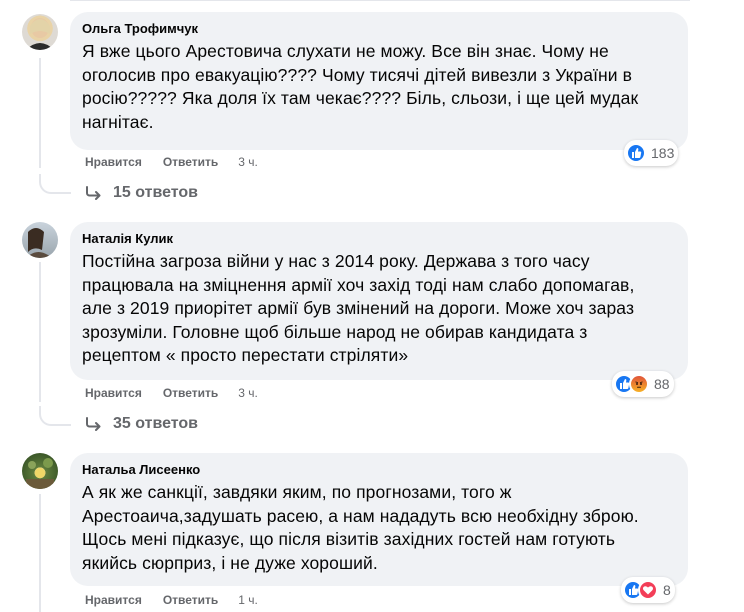 The width and height of the screenshot is (744, 612). What do you see at coordinates (379, 238) in the screenshot?
I see `comment-author: Наталія Кулик` at bounding box center [379, 238].